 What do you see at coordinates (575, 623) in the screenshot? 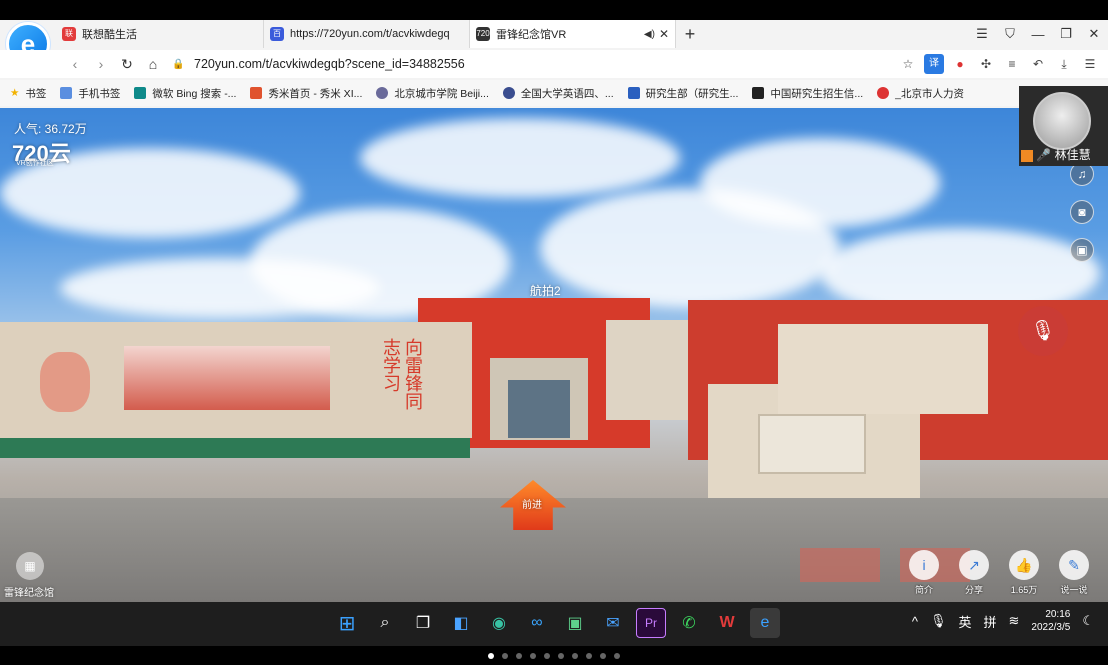
I see `photos-icon: ▣` at bounding box center [575, 623].